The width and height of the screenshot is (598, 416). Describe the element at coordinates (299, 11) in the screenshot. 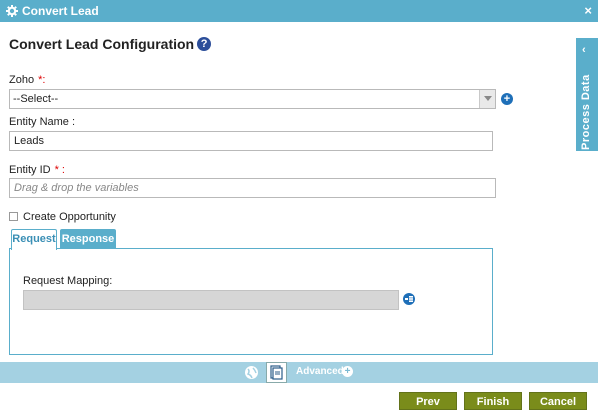

I see `title-bar: Convert Lead ×` at that location.